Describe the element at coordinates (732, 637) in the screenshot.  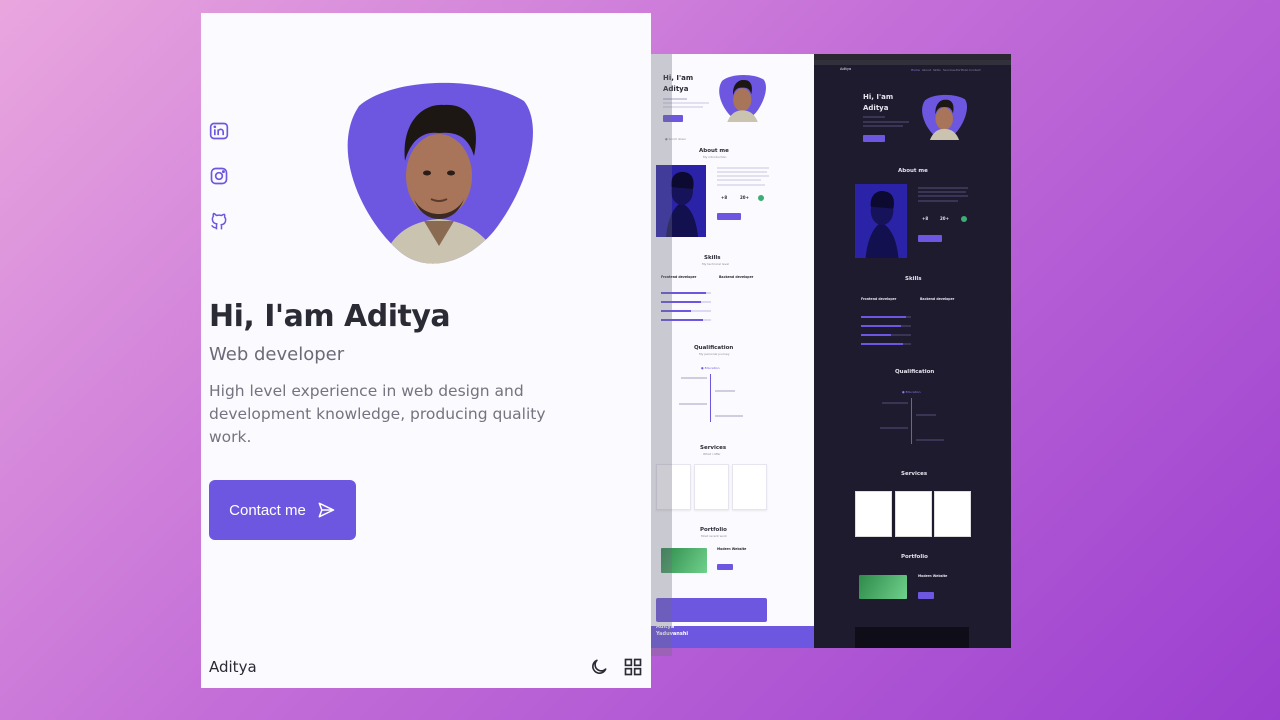
I see `preview-footer-strip` at that location.